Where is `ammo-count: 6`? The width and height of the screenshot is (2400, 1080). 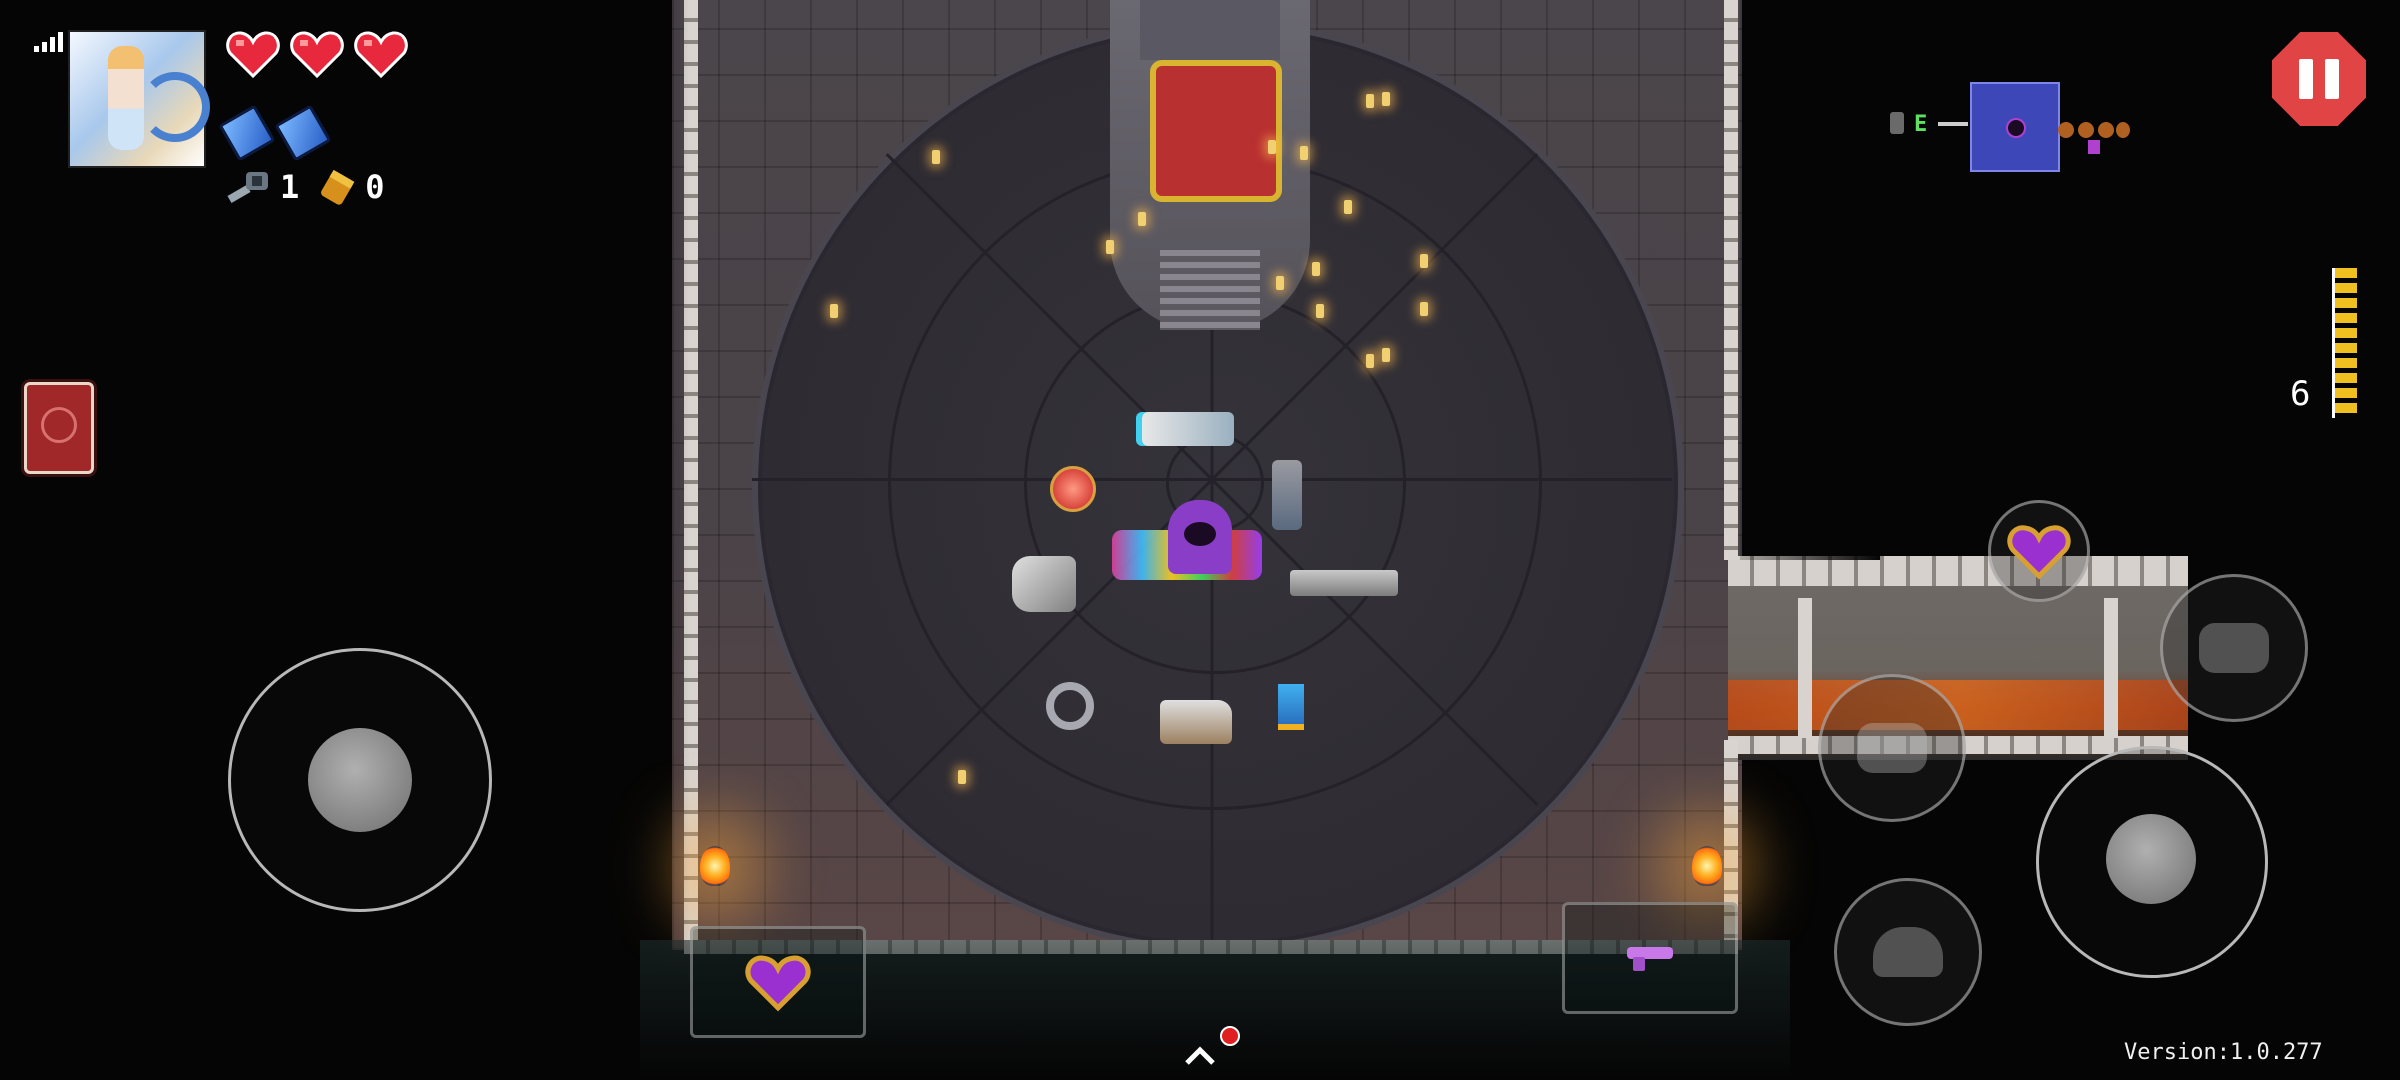
ammo-count: 6 is located at coordinates (2300, 394).